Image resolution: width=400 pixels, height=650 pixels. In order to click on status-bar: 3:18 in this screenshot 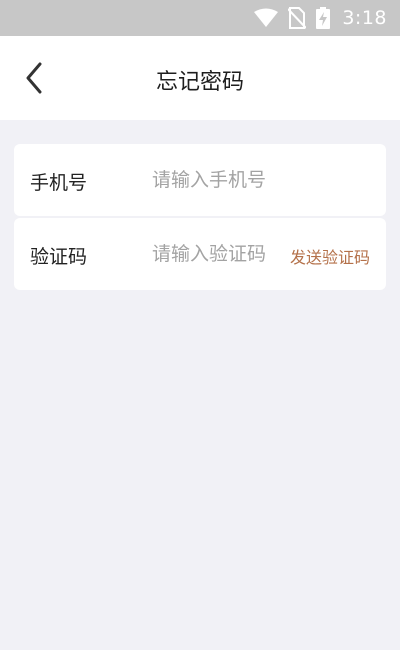, I will do `click(200, 18)`.